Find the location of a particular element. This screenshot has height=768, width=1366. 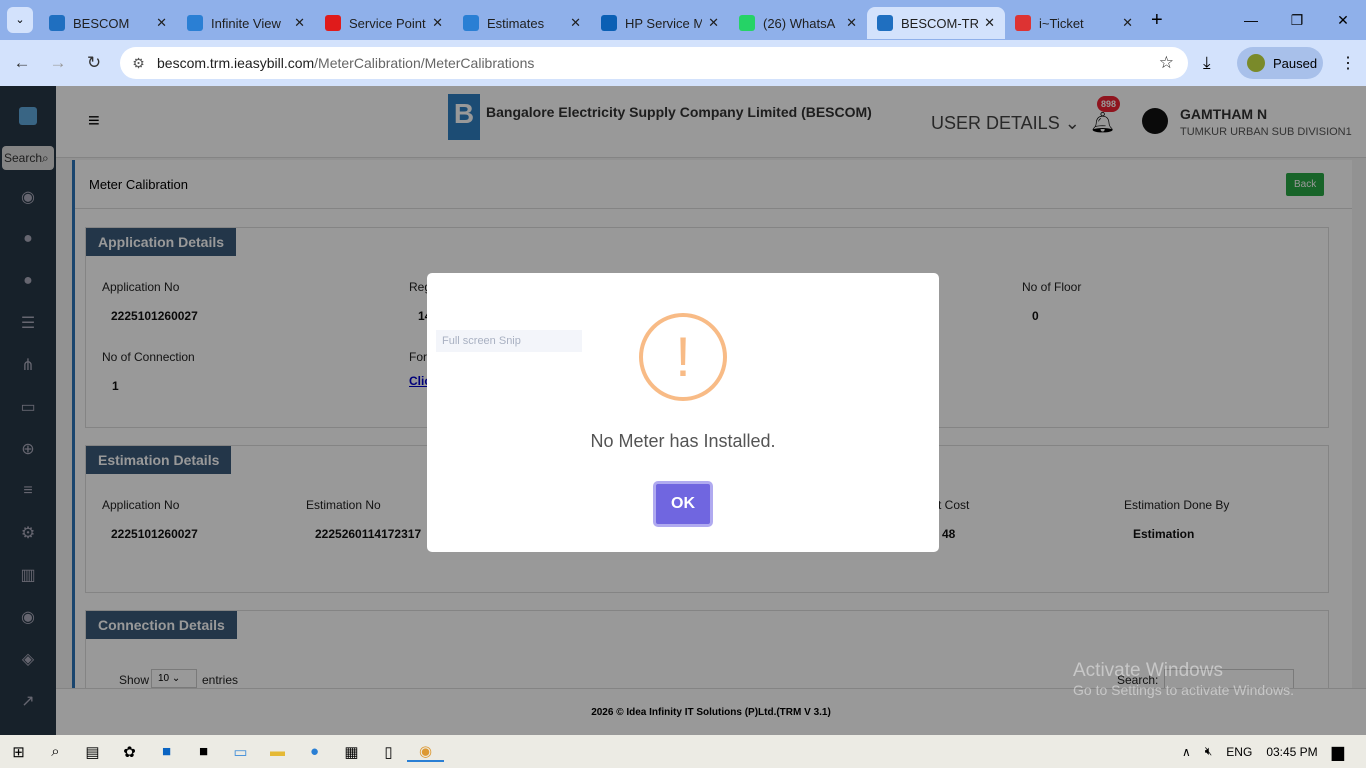

calculator-icon: ▦ is located at coordinates (351, 752).